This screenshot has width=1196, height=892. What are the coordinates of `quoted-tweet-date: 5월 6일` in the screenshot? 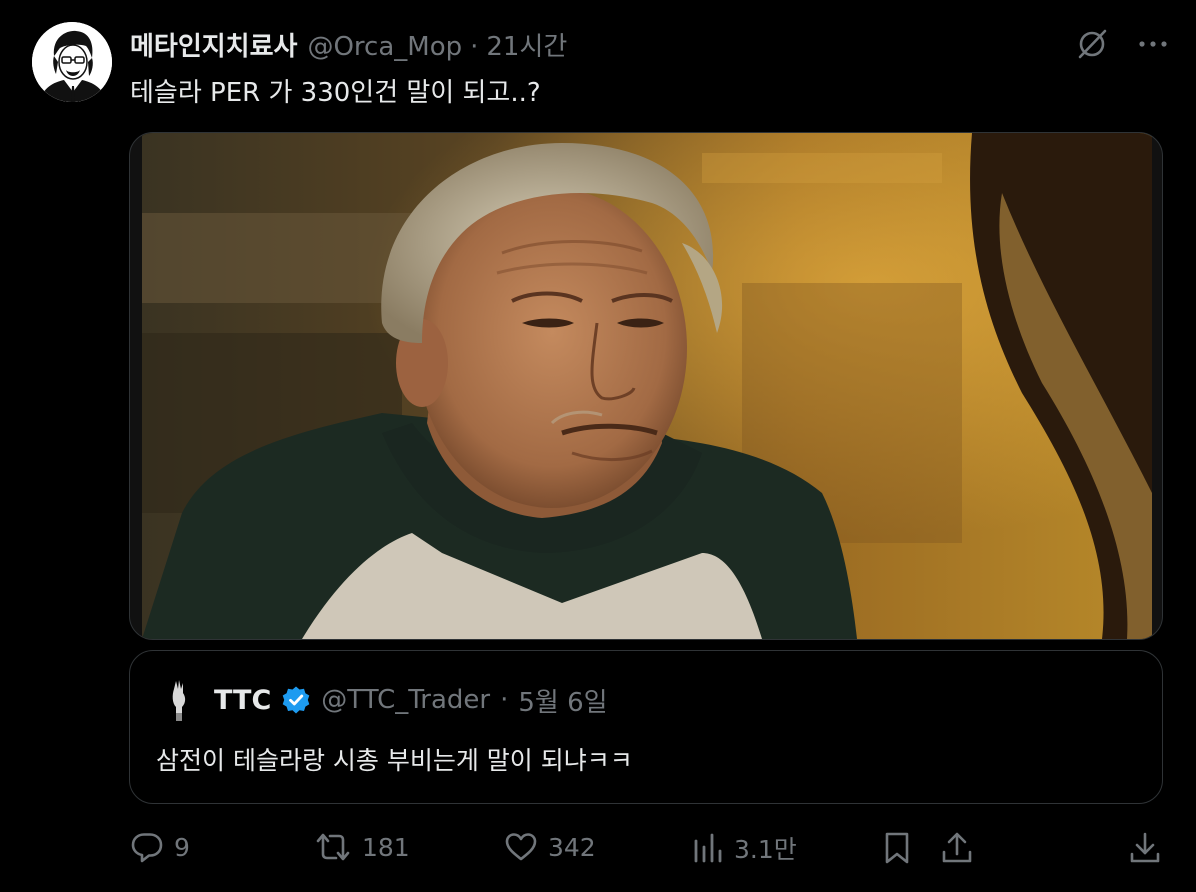 It's located at (562, 700).